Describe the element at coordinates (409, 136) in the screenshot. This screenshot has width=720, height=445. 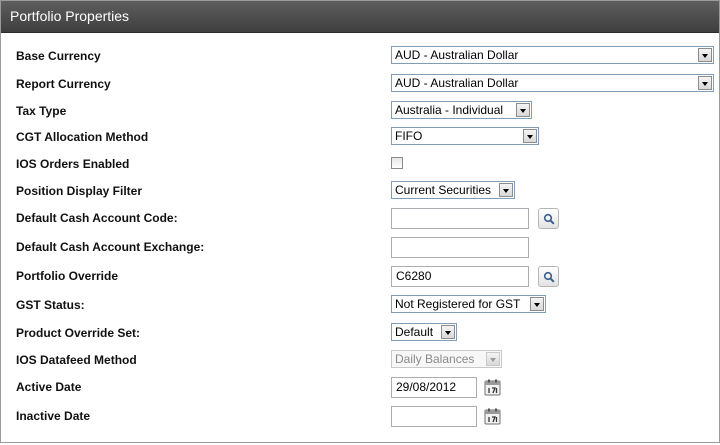
I see `cgt-method-value: FIFO` at that location.